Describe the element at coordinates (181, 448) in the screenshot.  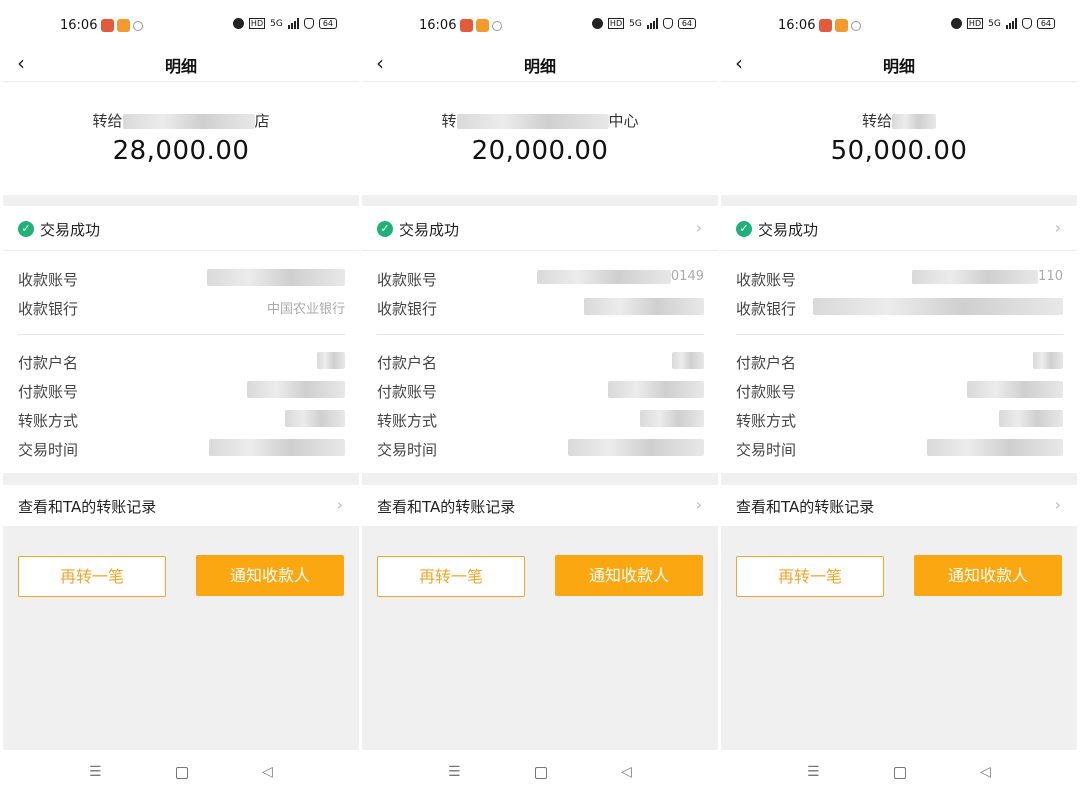
I see `transaction-time-row: 交易时间` at that location.